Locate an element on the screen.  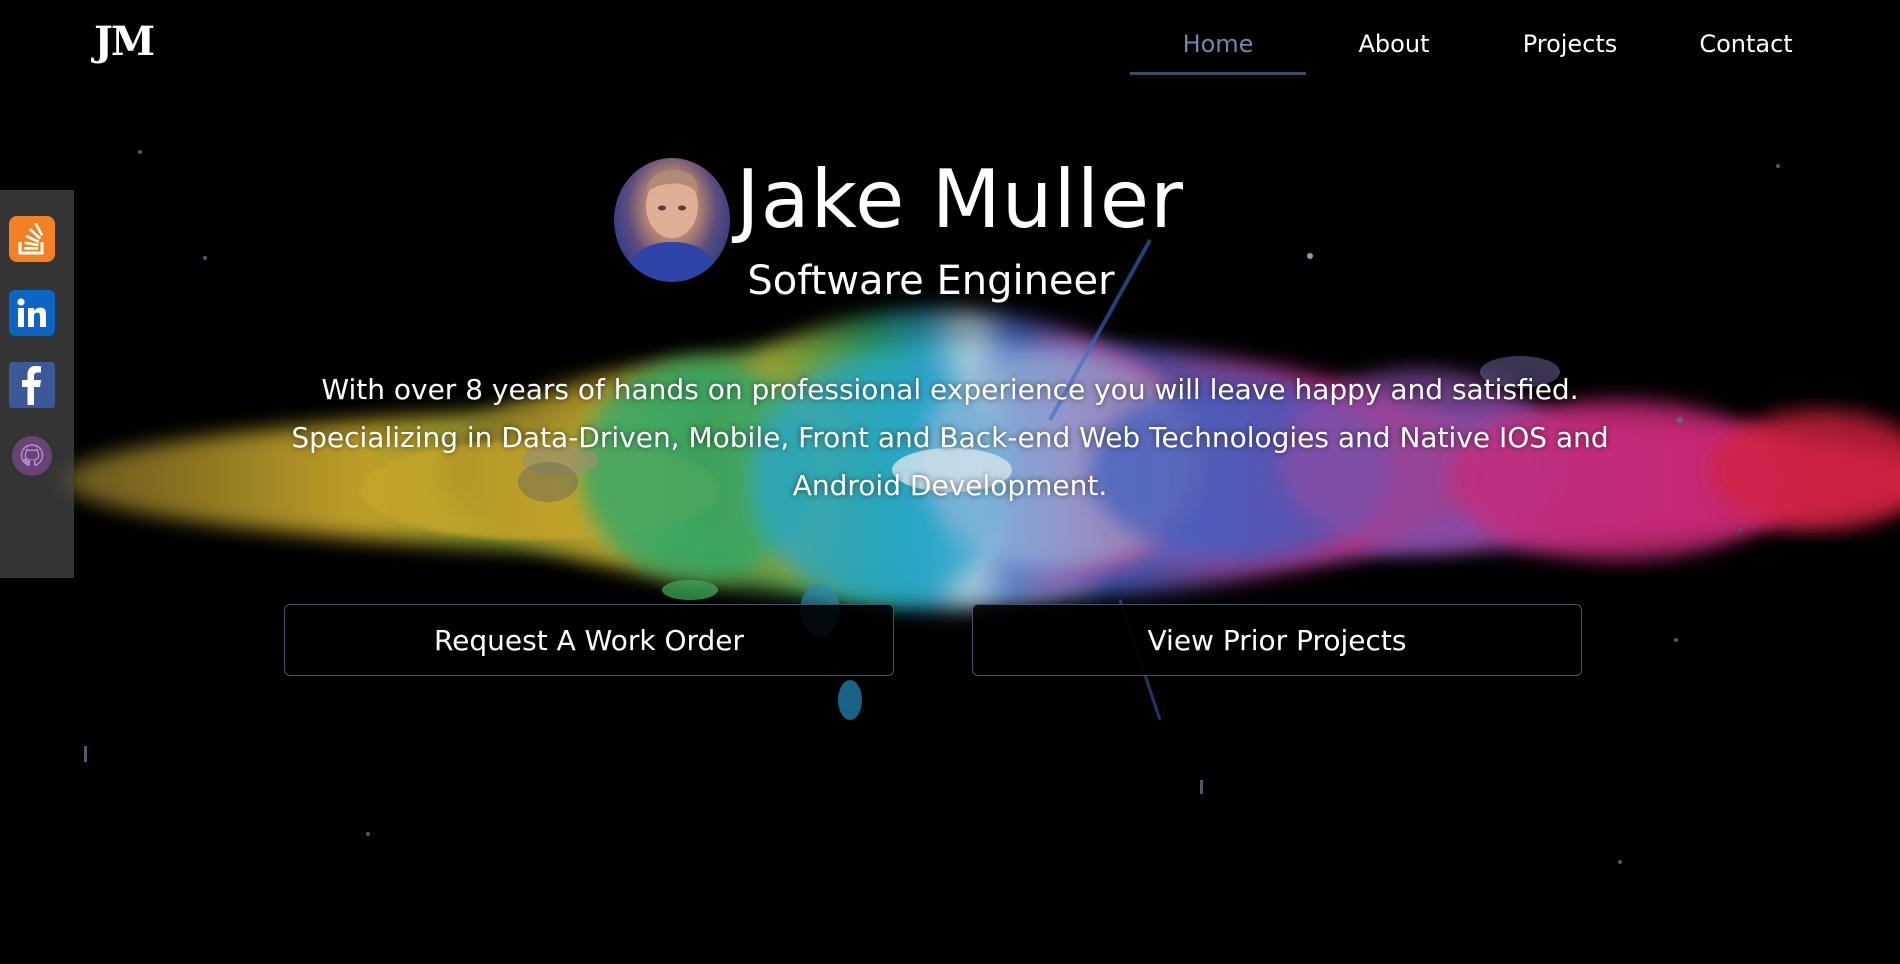
request-work-order-button: Request A Work Order is located at coordinates (589, 640).